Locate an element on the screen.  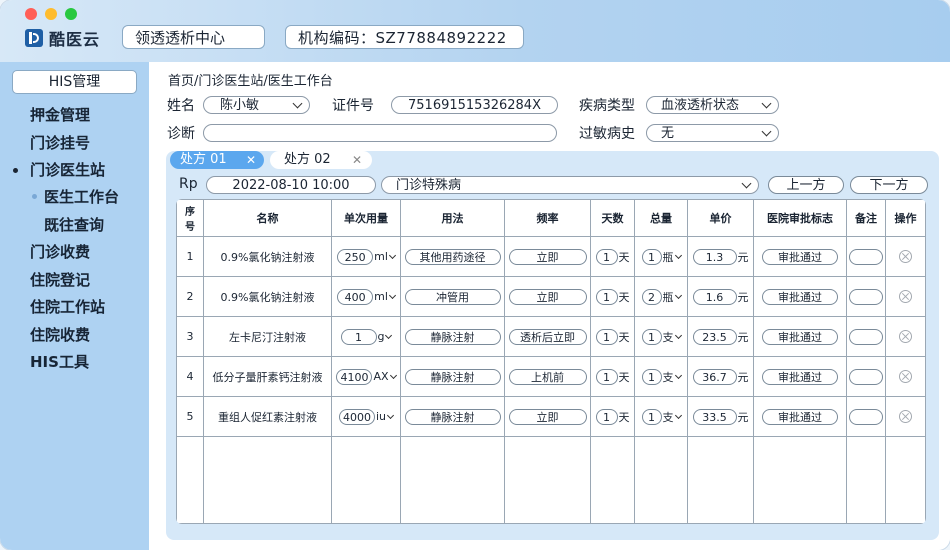
prev-prescription-button: 上一方 is located at coordinates (806, 185).